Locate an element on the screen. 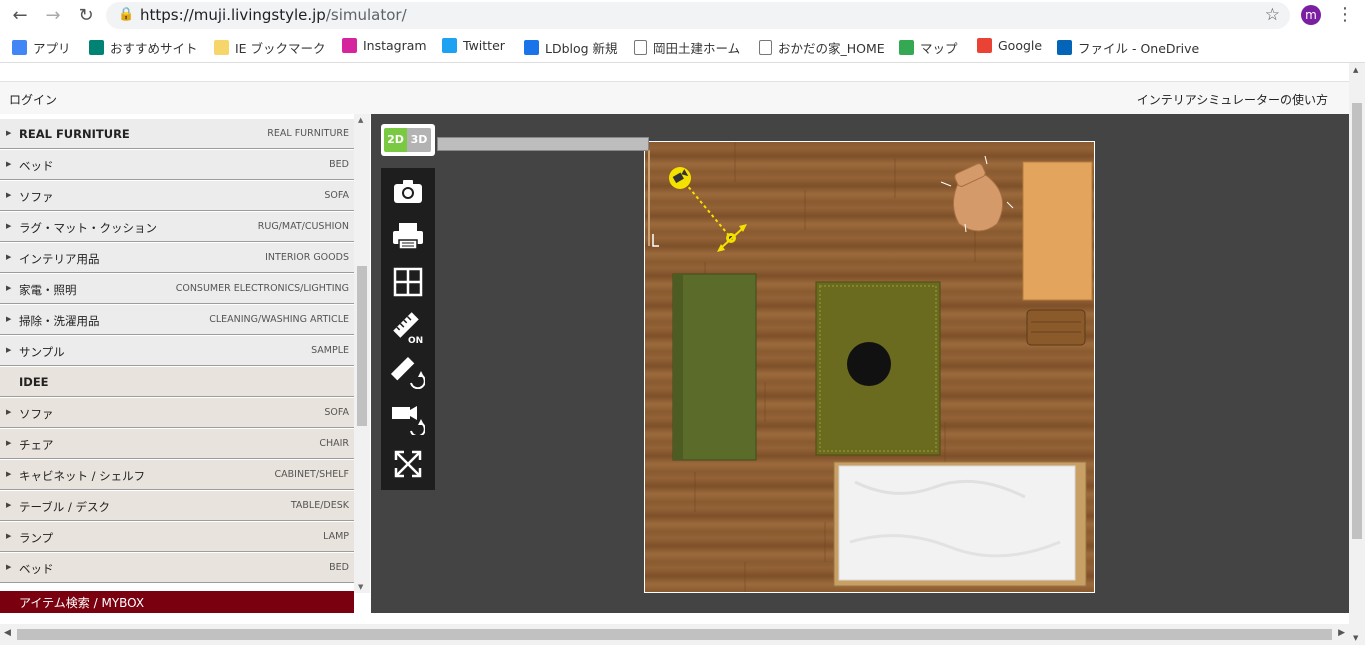 Image resolution: width=1365 pixels, height=645 pixels. url-text: https://muji.livingstyle.jp/simulator/ is located at coordinates (273, 15).